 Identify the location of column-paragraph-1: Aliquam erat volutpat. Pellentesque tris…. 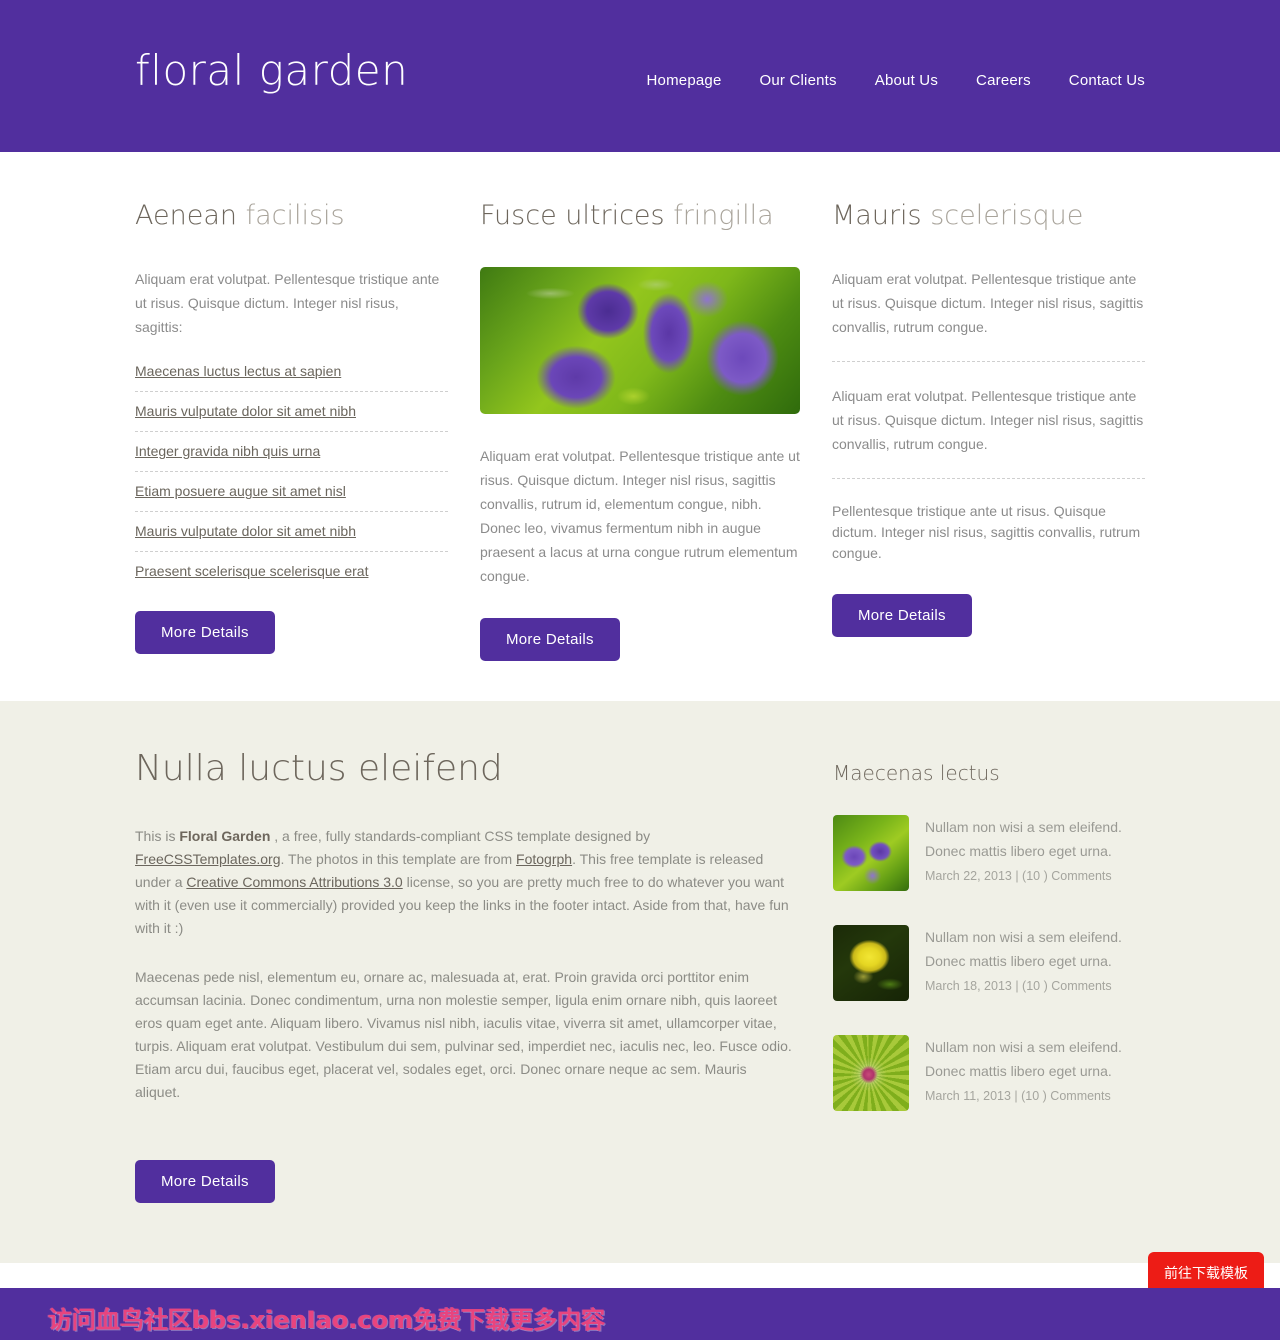
(988, 303).